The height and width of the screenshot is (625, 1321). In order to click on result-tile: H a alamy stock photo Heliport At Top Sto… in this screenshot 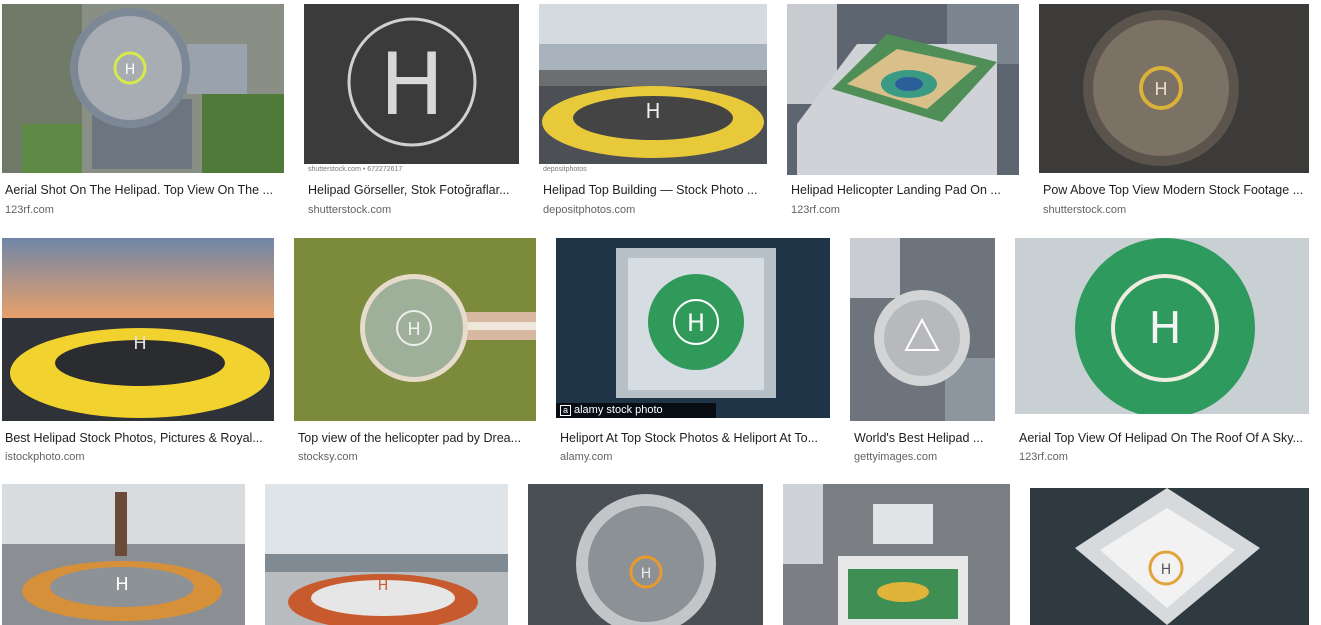, I will do `click(693, 351)`.